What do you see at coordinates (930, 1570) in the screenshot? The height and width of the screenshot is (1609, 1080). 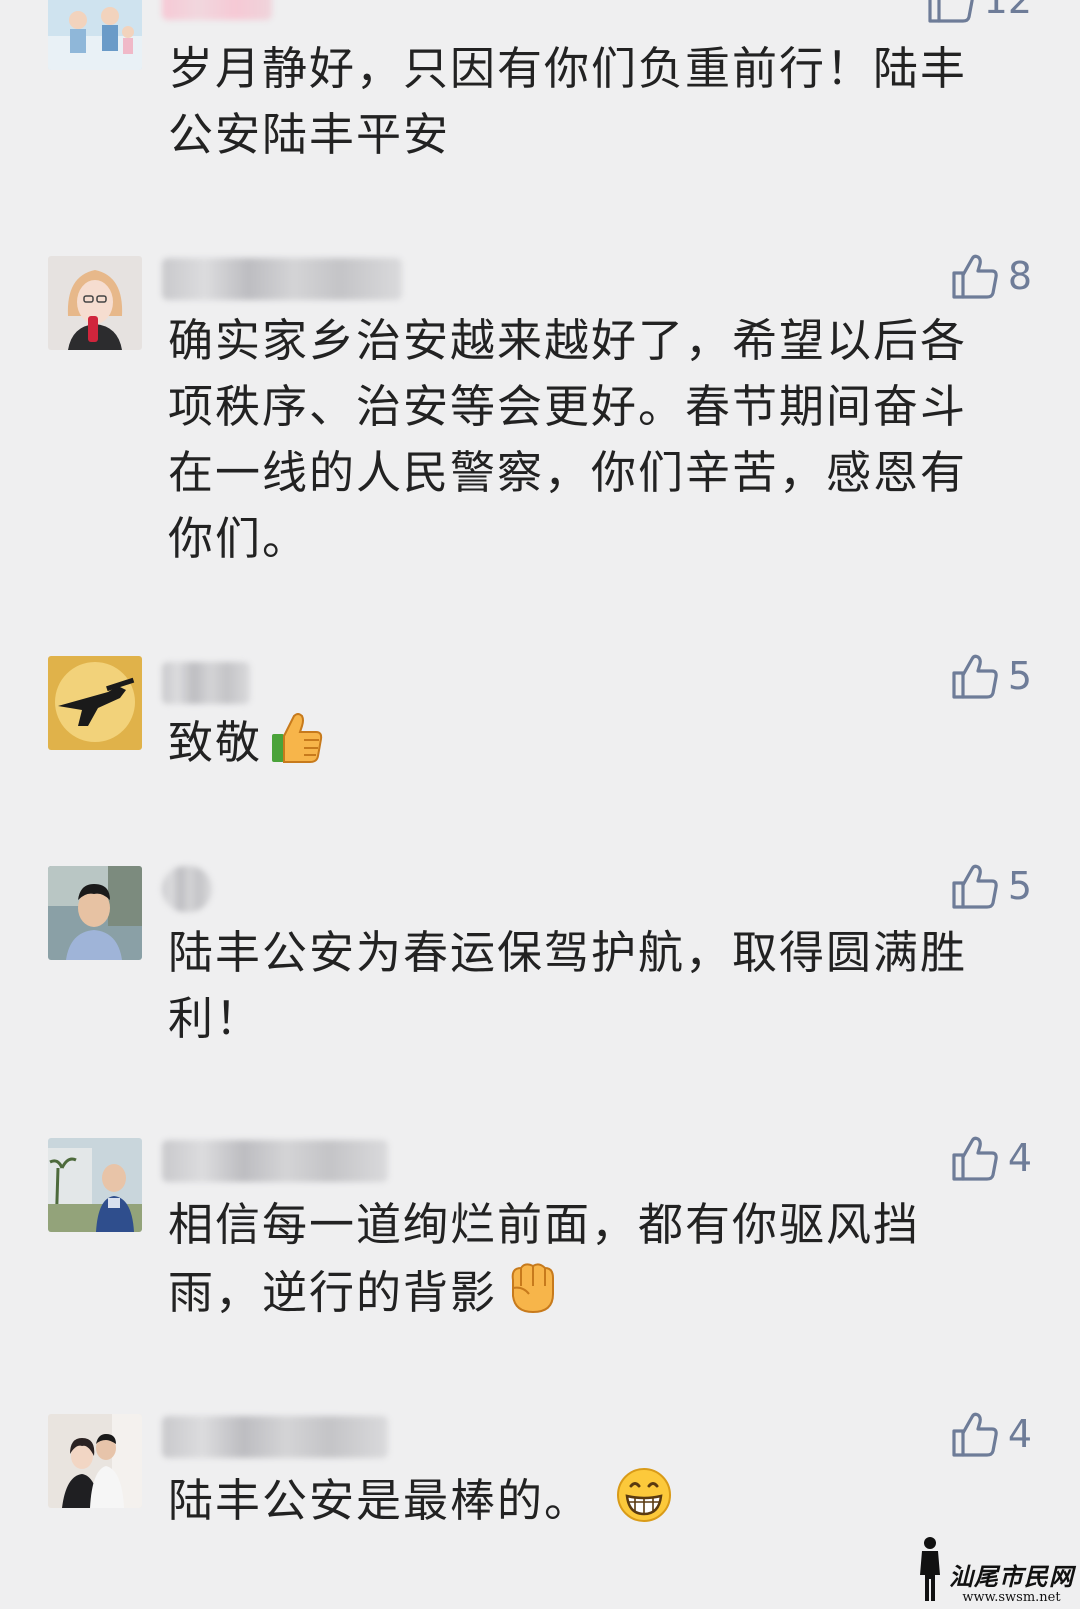 I see `person-silhouette-icon` at bounding box center [930, 1570].